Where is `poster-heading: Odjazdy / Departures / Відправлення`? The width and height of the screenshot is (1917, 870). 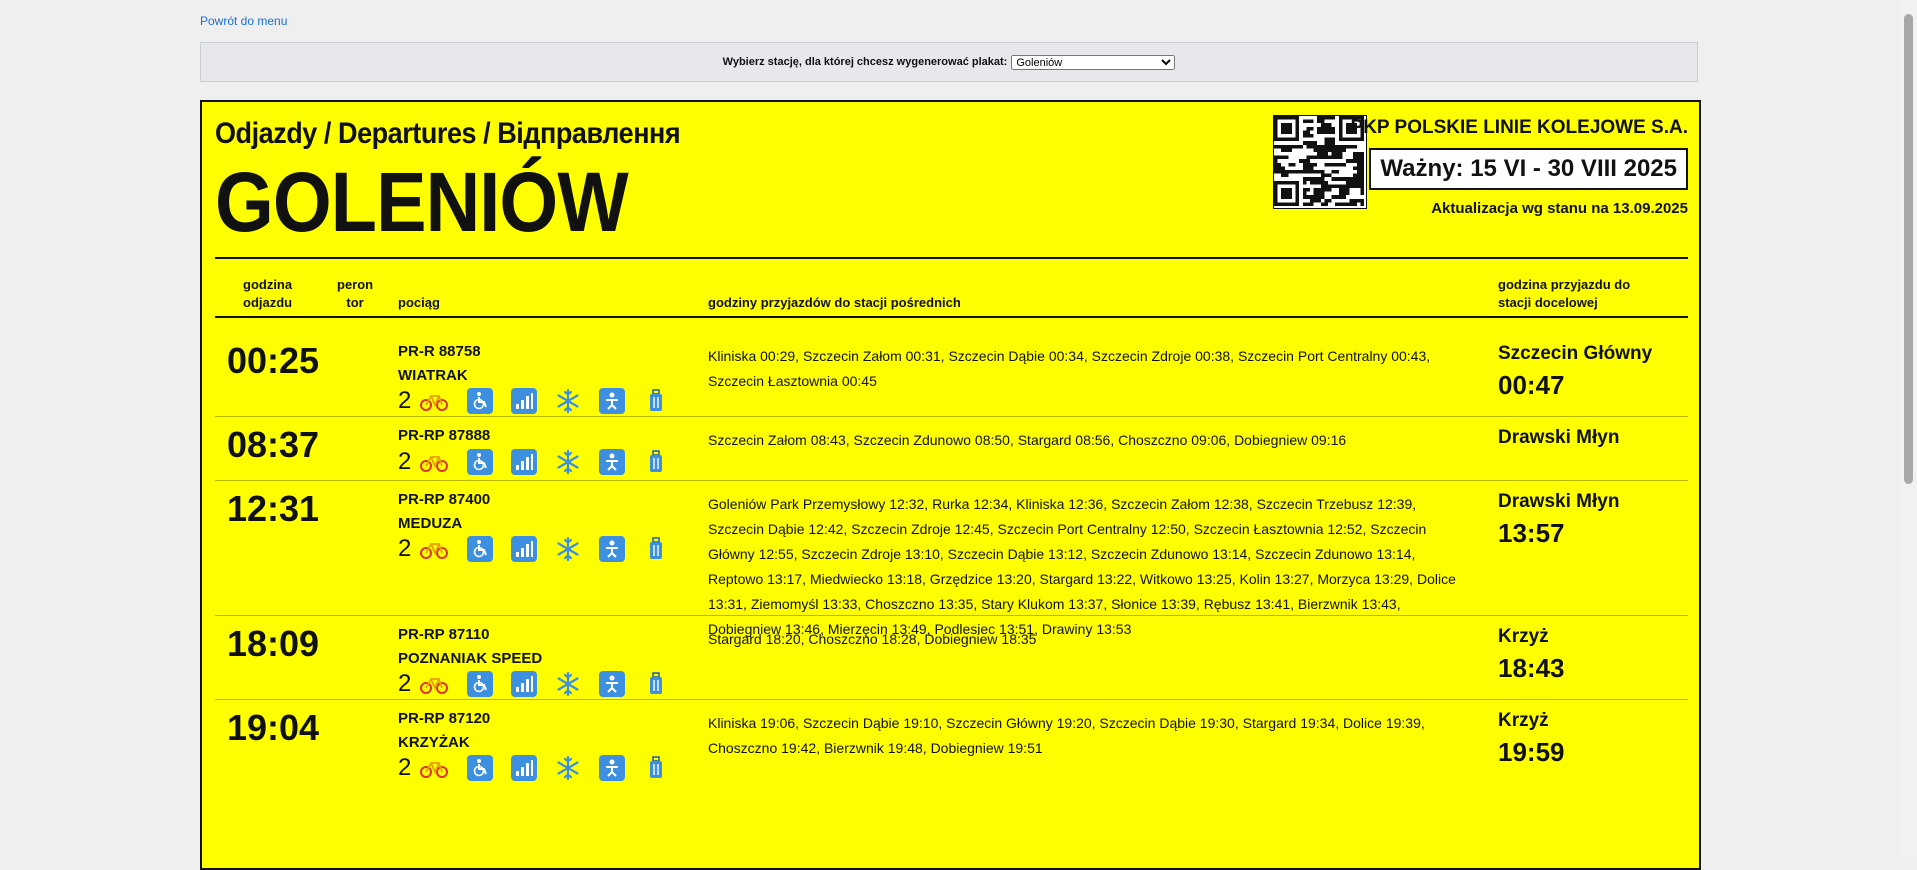
poster-heading: Odjazdy / Departures / Відправлення is located at coordinates (448, 133).